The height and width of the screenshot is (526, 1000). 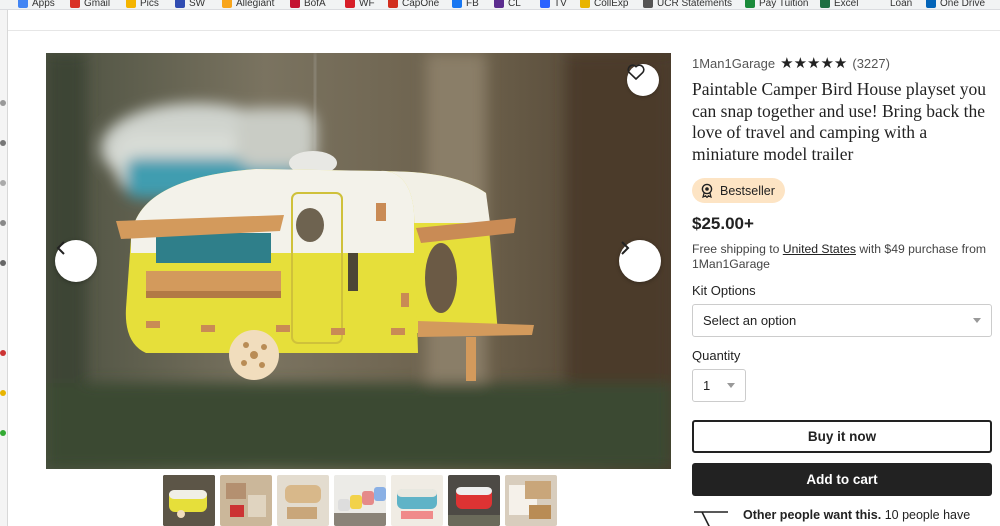 I want to click on bookmark-one-drive: One Drive, so click(x=955, y=4).